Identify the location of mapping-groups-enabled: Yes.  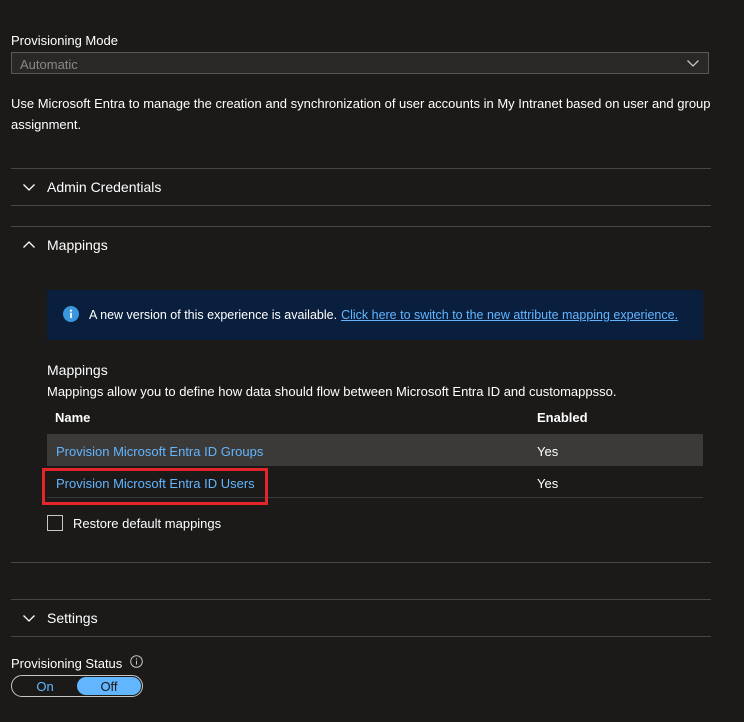
(548, 451).